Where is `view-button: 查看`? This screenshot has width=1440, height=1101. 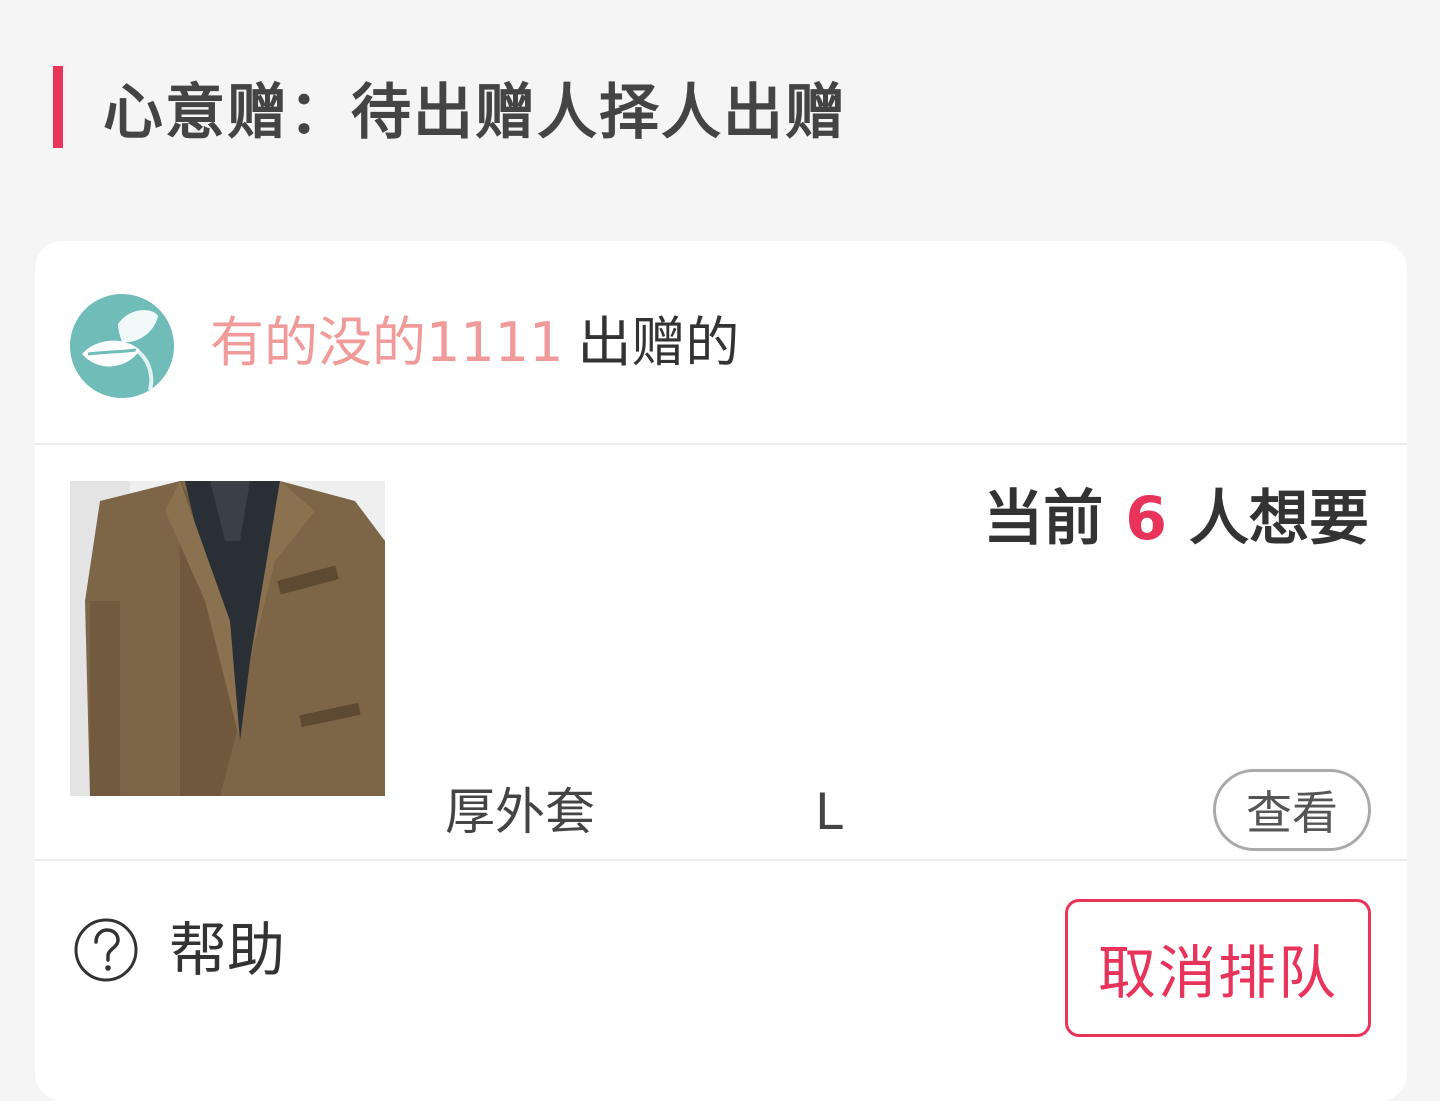
view-button: 查看 is located at coordinates (1292, 810).